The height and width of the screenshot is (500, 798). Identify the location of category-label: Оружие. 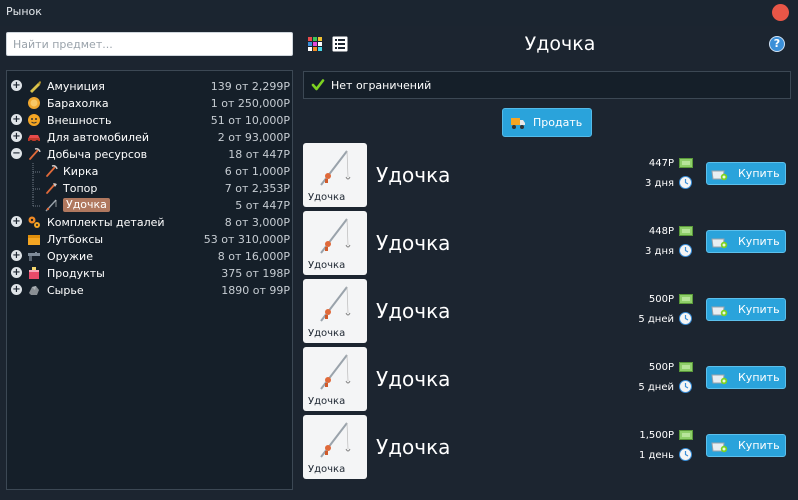
(70, 256).